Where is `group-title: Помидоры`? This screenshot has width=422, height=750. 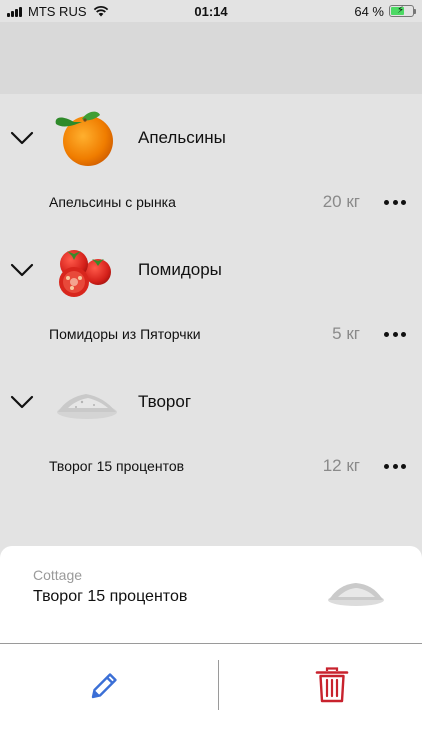
group-title: Помидоры is located at coordinates (180, 269).